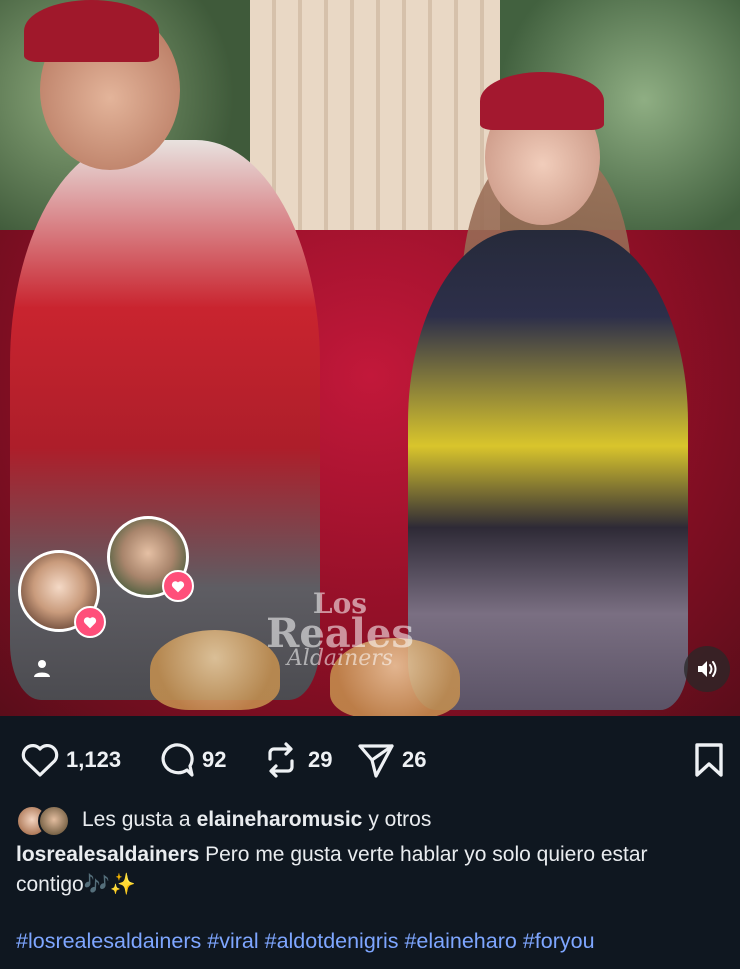 This screenshot has width=740, height=969. What do you see at coordinates (214, 759) in the screenshot?
I see `comment-count: 92` at bounding box center [214, 759].